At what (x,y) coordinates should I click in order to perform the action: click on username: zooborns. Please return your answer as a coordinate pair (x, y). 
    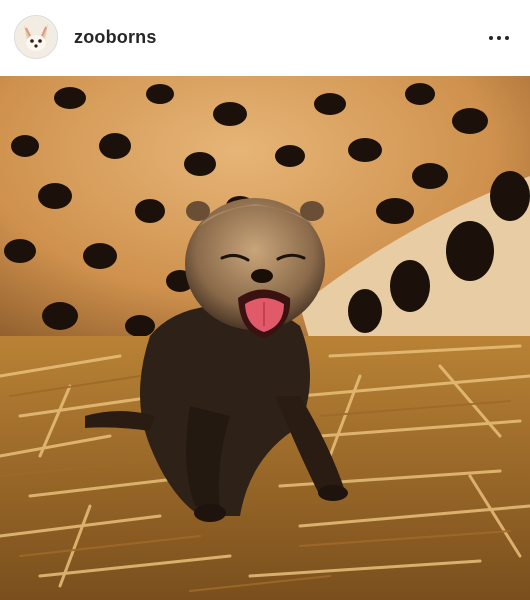
    Looking at the image, I should click on (115, 37).